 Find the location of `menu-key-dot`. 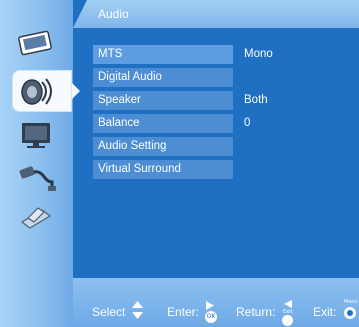

menu-key-dot is located at coordinates (350, 313).